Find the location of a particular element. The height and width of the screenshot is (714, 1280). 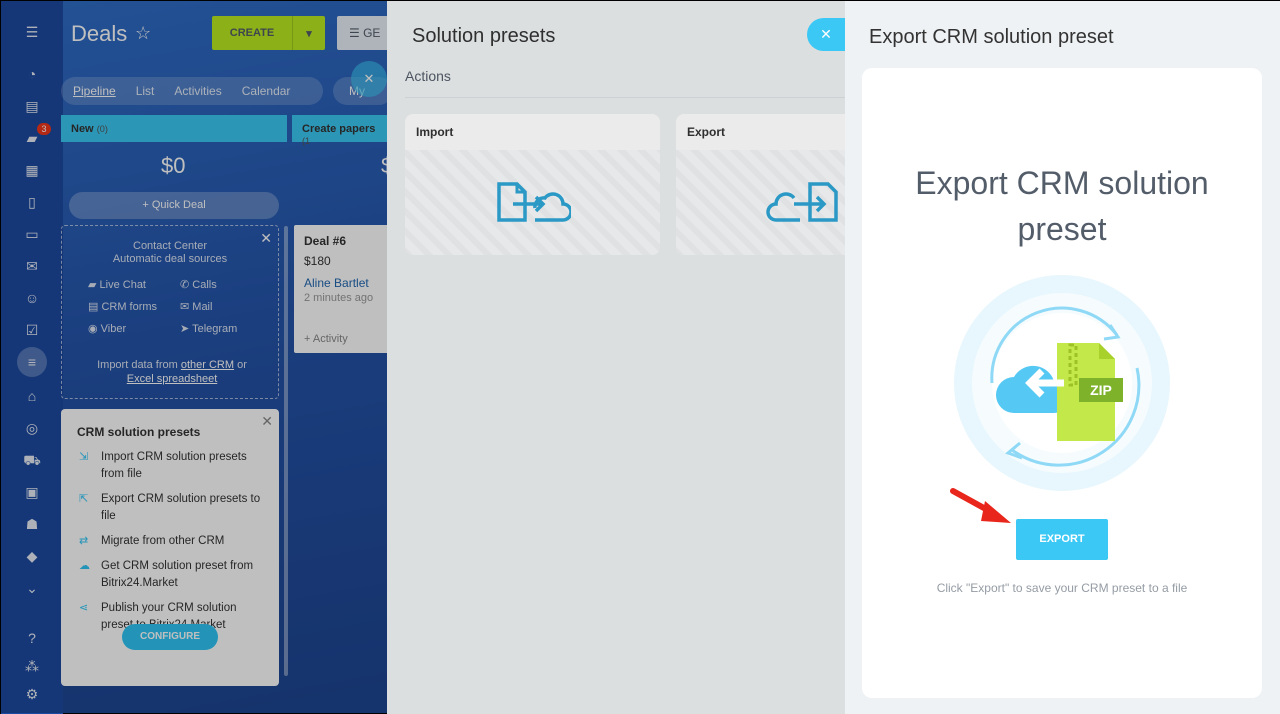

export-button: EXPORT is located at coordinates (1062, 539).